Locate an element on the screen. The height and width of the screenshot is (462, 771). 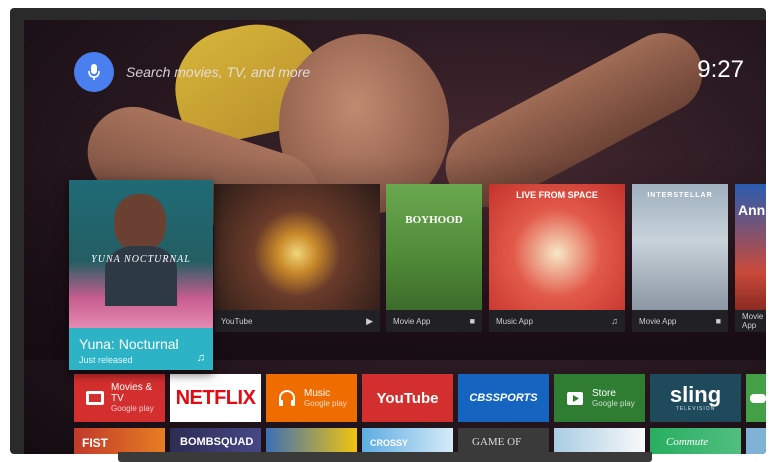
search-placeholder: Search movies, TV, and more is located at coordinates (218, 72).